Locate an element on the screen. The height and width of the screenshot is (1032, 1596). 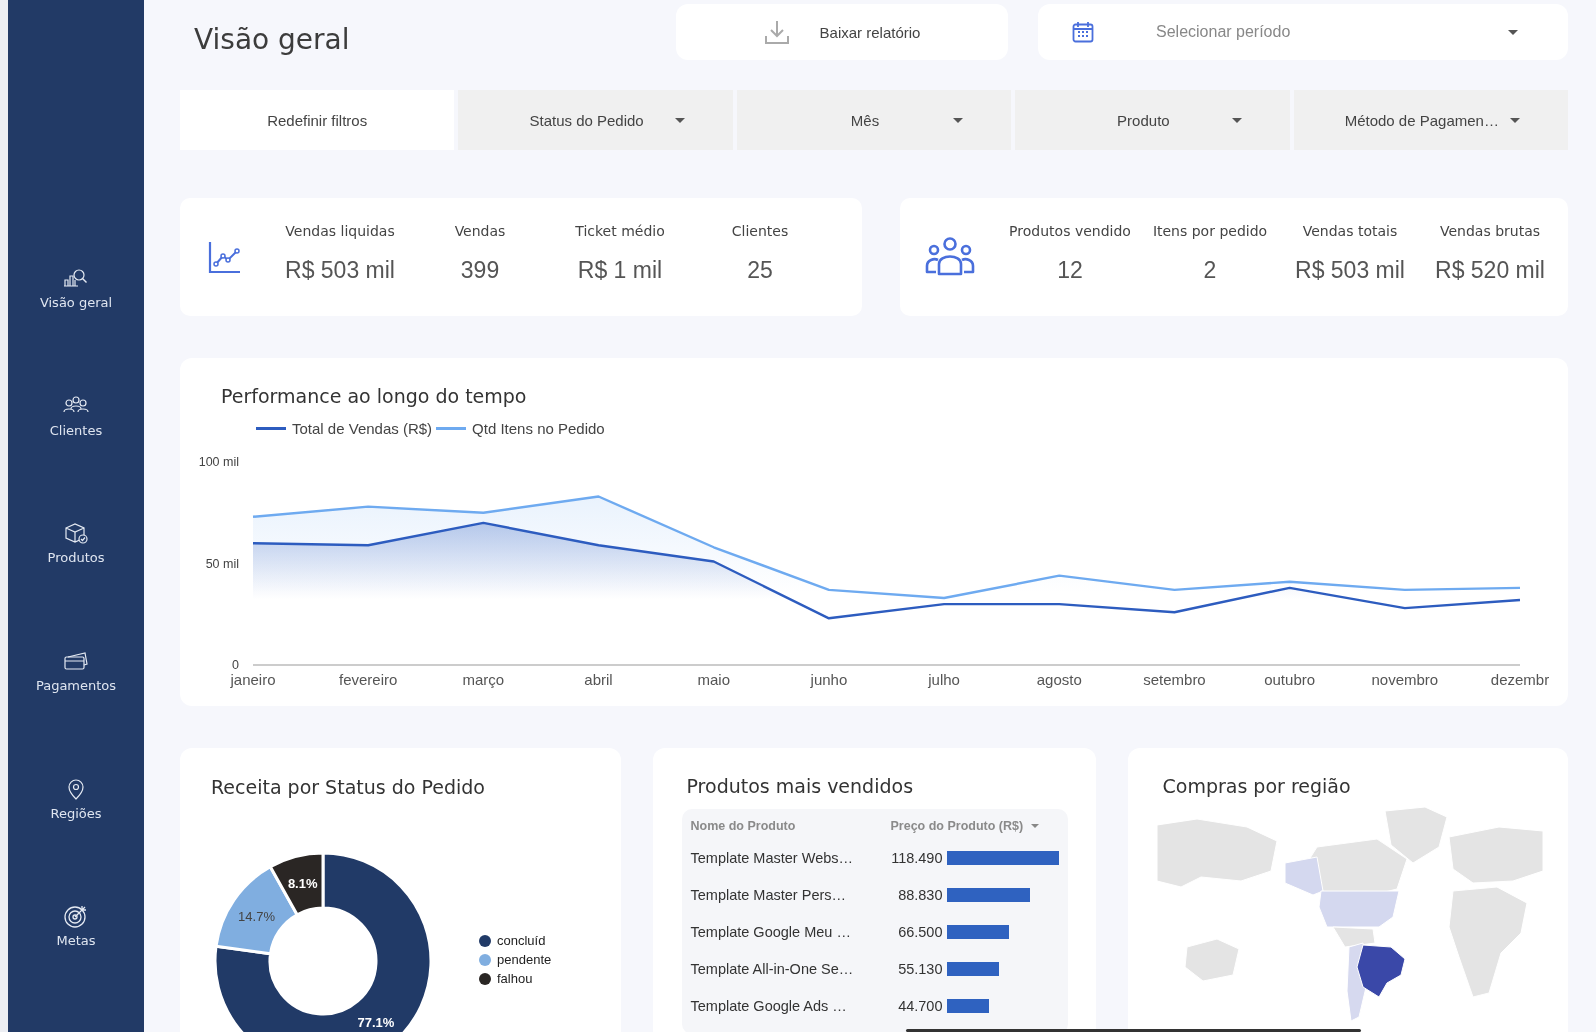
table-title: Produtos mais vendidos is located at coordinates (800, 786).